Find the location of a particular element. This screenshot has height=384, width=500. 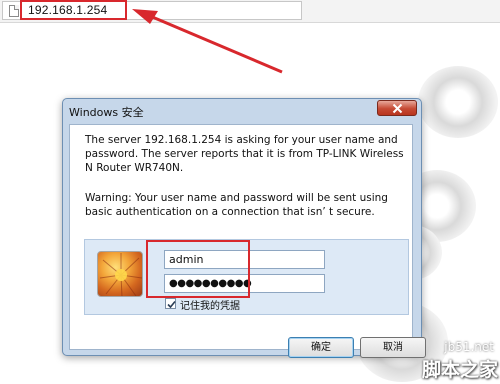

cancel-button: 取消 is located at coordinates (393, 347).